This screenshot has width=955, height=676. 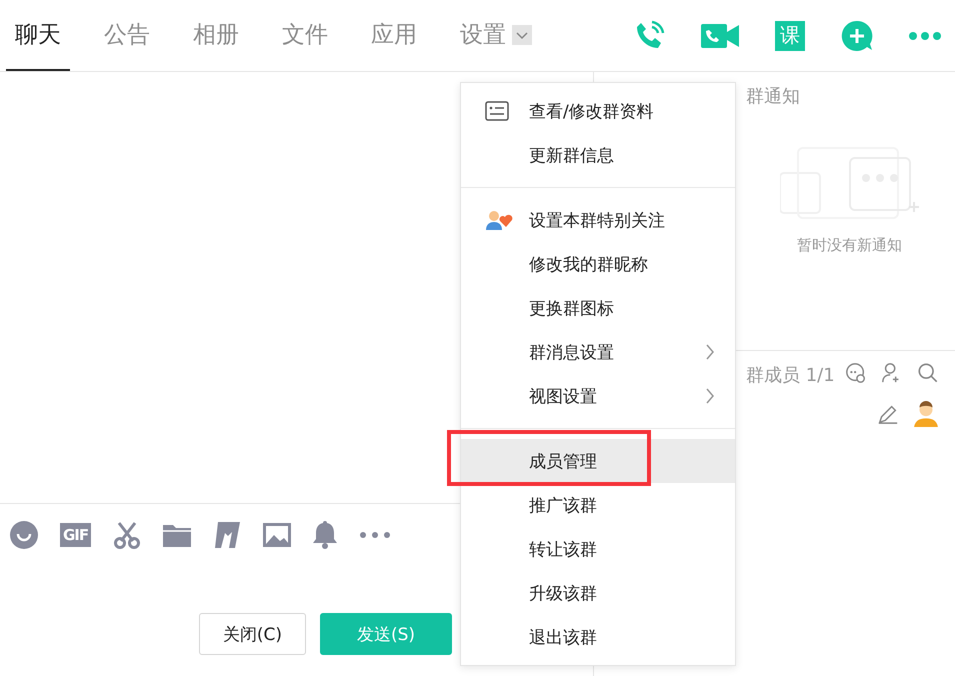 What do you see at coordinates (497, 111) in the screenshot?
I see `profile-card-icon` at bounding box center [497, 111].